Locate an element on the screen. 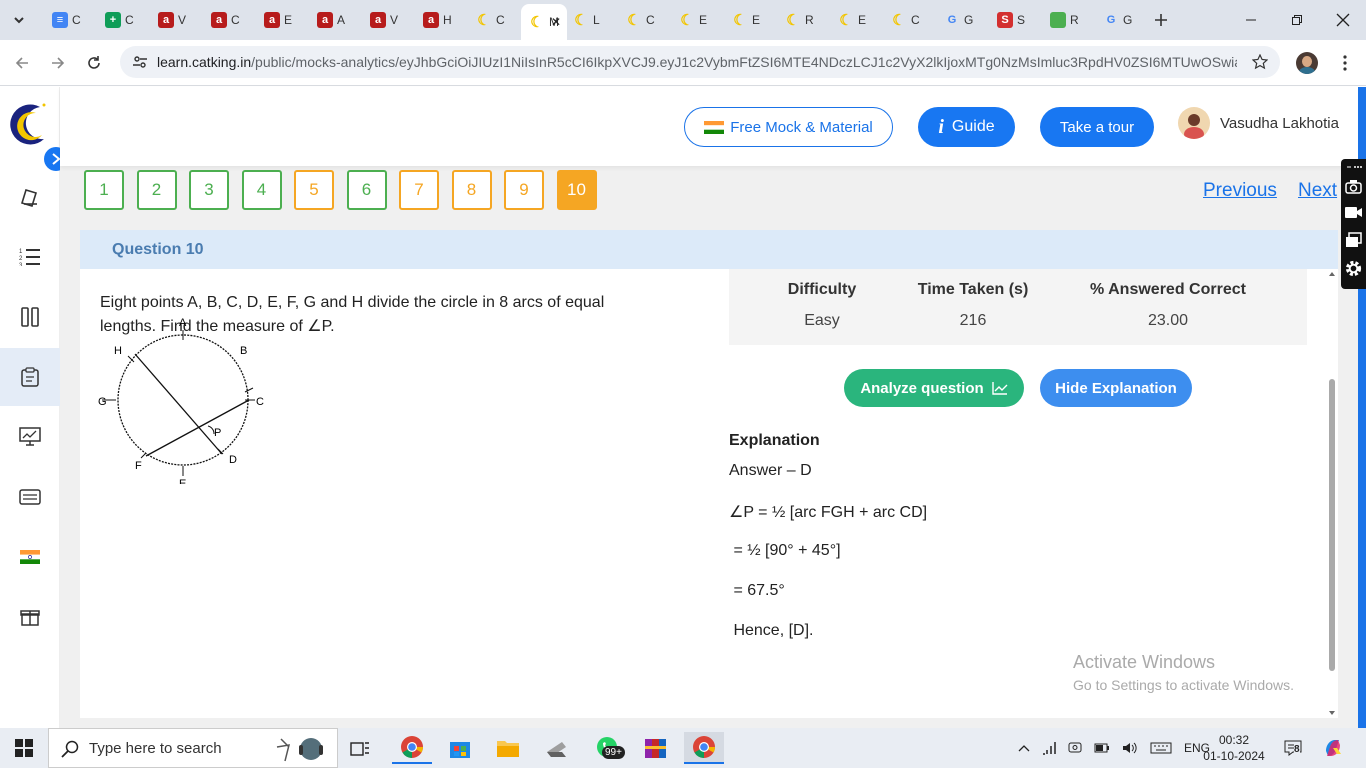 Image resolution: width=1366 pixels, height=768 pixels. next-link: Next is located at coordinates (1317, 191).